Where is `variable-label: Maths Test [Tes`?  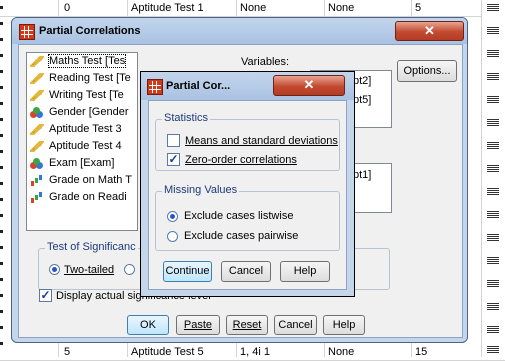 variable-label: Maths Test [Tes is located at coordinates (87, 61).